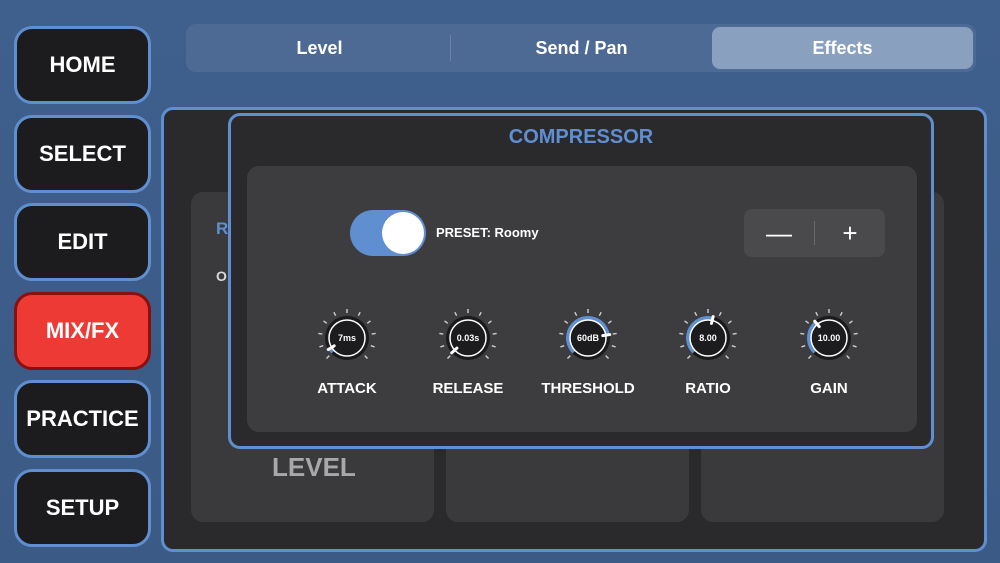  I want to click on nav-button-select: SELECT, so click(82, 154).